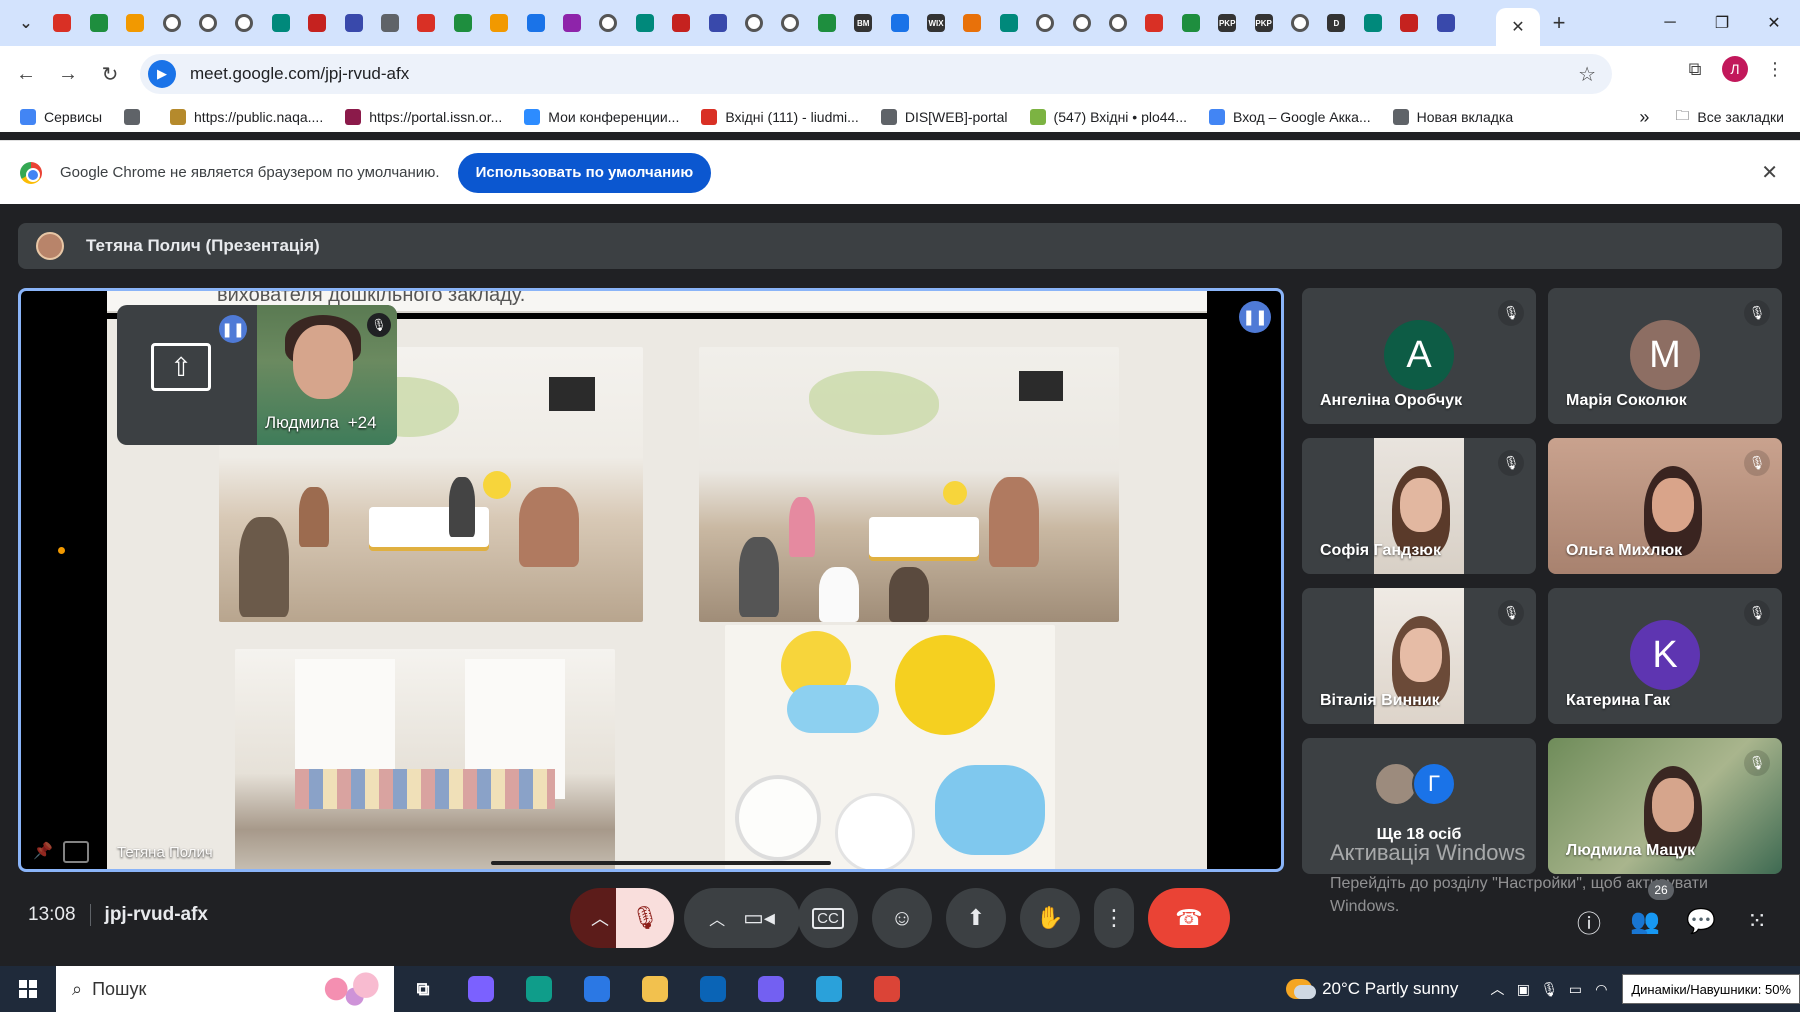 This screenshot has height=1012, width=1800. Describe the element at coordinates (26, 74) in the screenshot. I see `back-icon: ←` at that location.